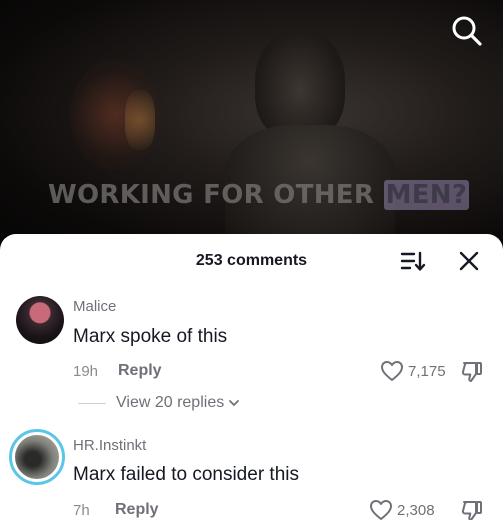 Image resolution: width=503 pixels, height=520 pixels. Describe the element at coordinates (150, 336) in the screenshot. I see `comment-text: Marx spoke of this` at that location.